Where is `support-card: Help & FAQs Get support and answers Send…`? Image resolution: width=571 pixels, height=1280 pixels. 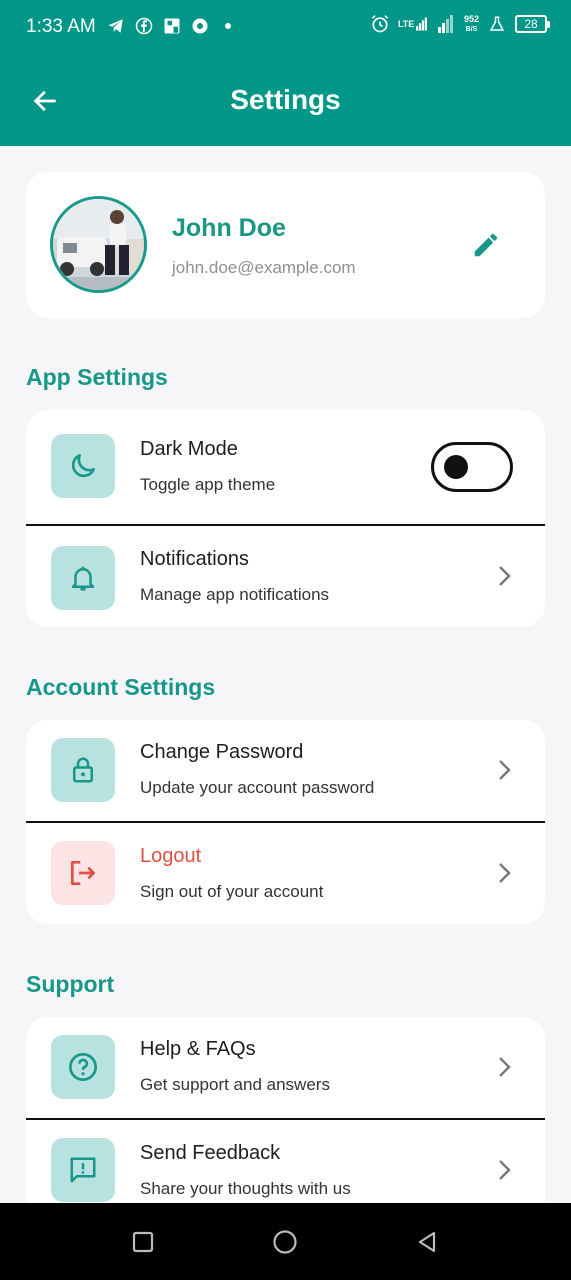
support-card: Help & FAQs Get support and answers Send… is located at coordinates (285, 1110).